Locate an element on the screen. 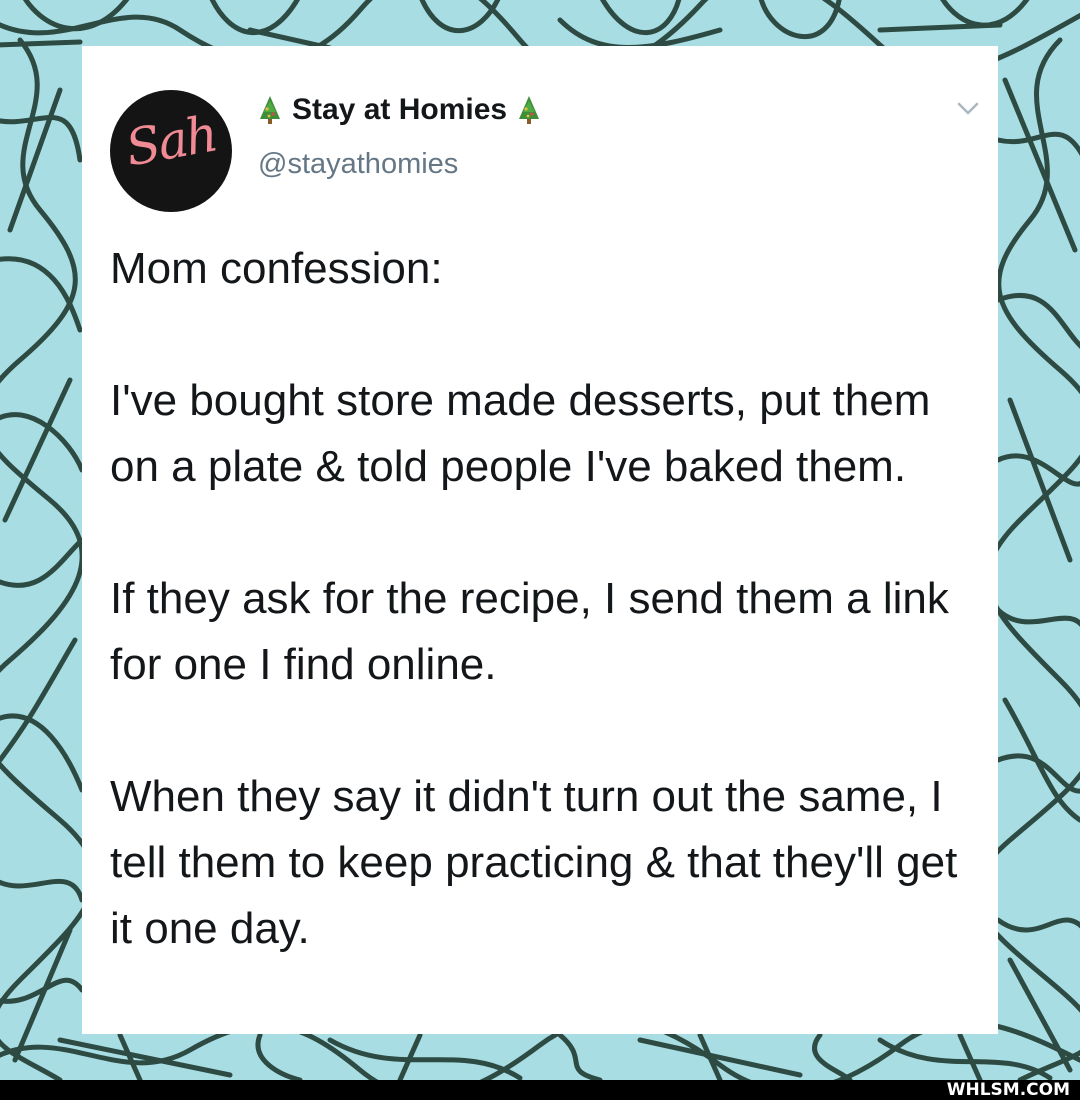  watermark: WHLSM.COM is located at coordinates (1008, 1090).